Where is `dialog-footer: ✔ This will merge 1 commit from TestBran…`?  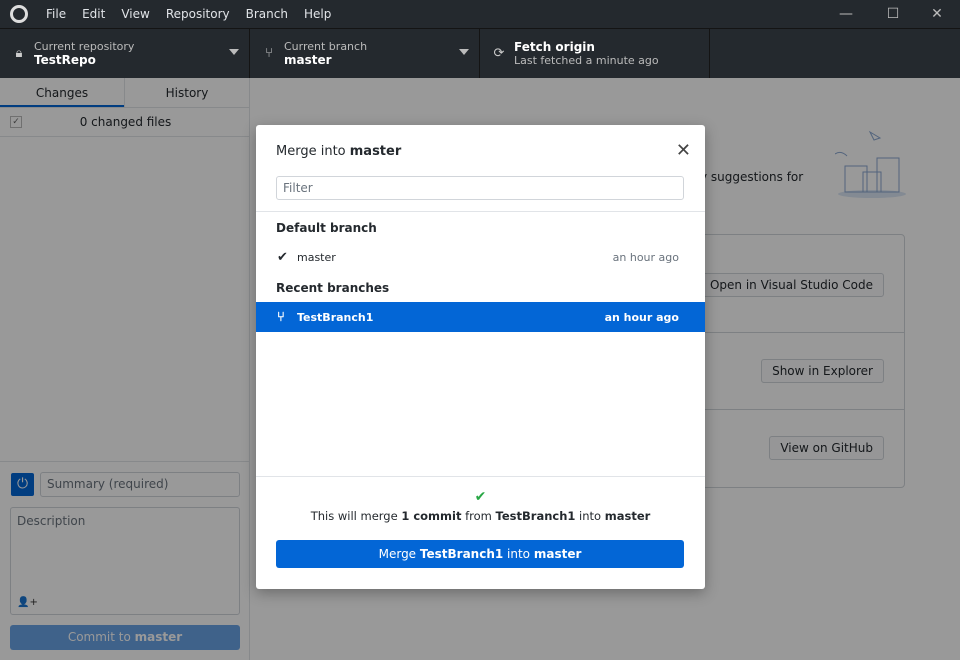 dialog-footer: ✔ This will merge 1 commit from TestBran… is located at coordinates (480, 532).